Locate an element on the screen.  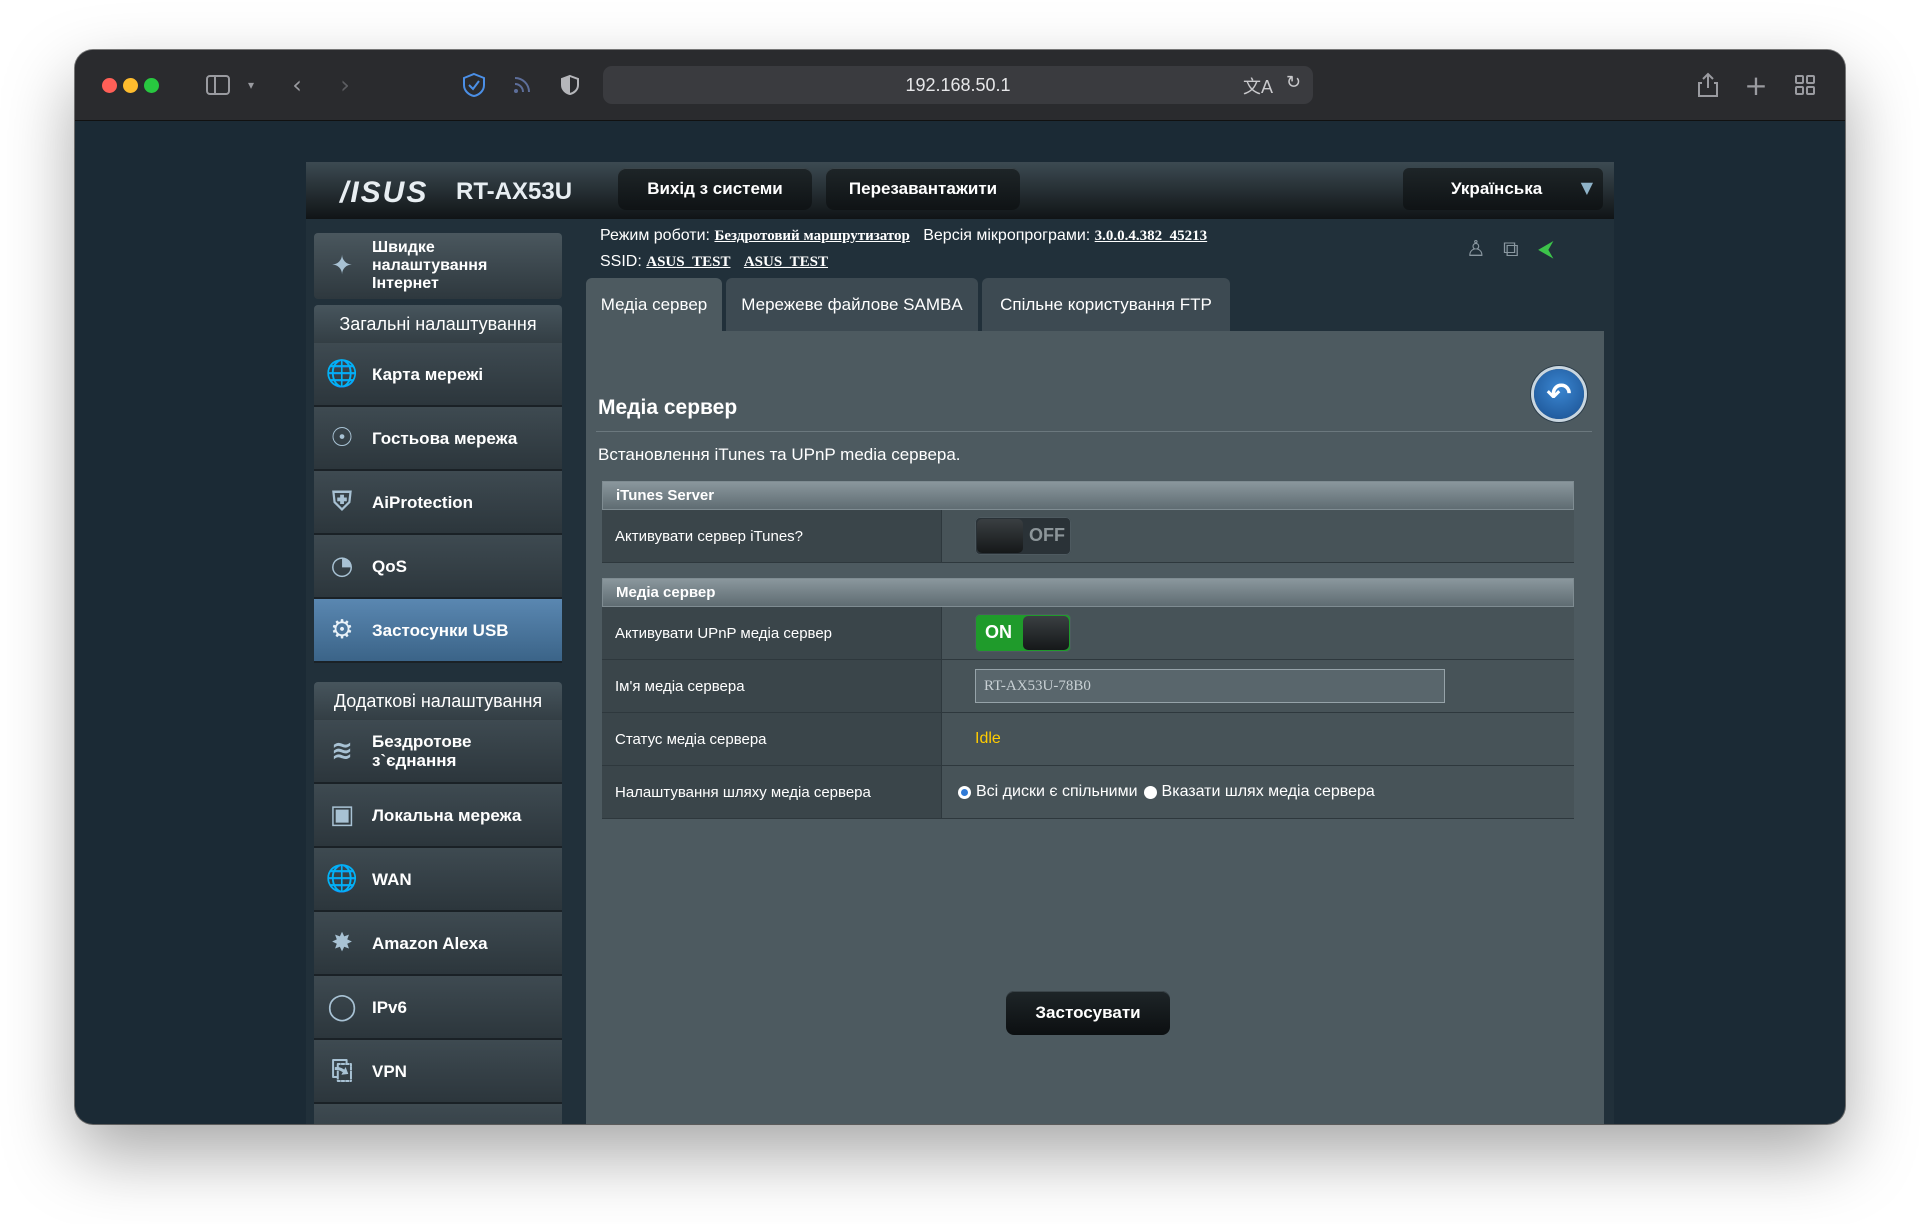
radio-label: Вказати шлях медіа сервера is located at coordinates (1268, 791).